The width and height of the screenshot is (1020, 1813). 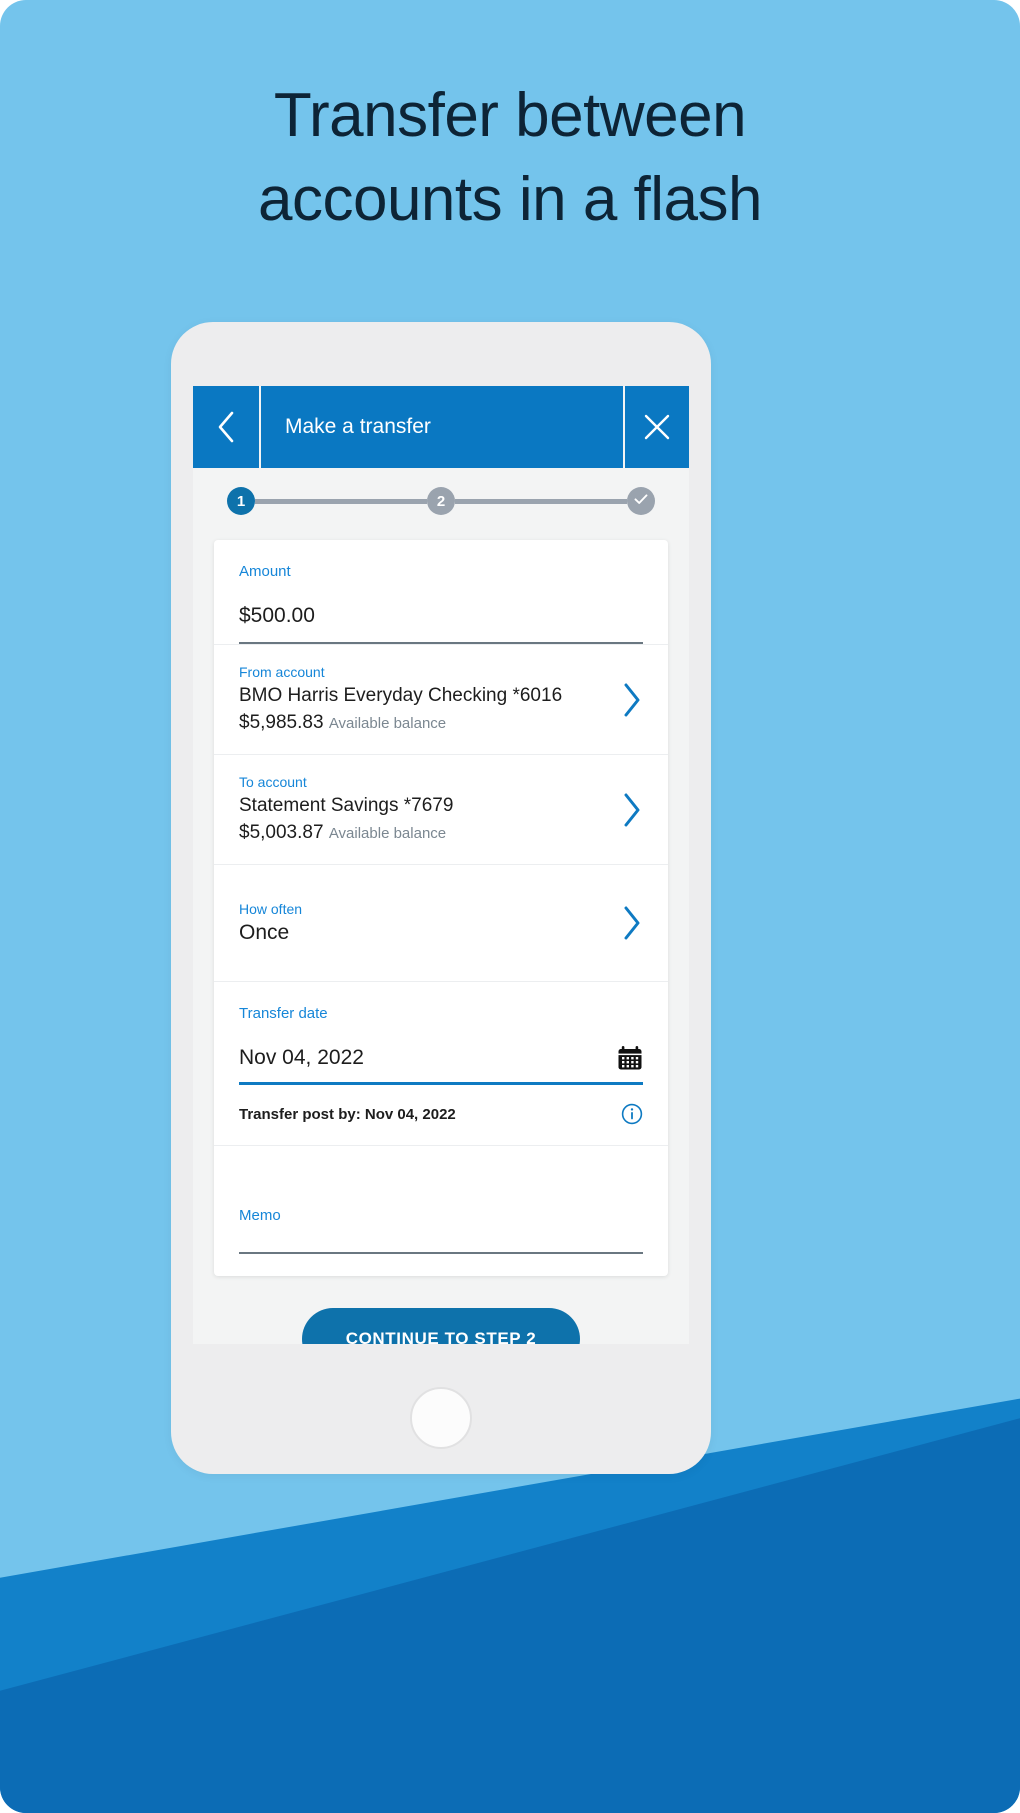 I want to click on page-title: Make a transfer, so click(x=358, y=426).